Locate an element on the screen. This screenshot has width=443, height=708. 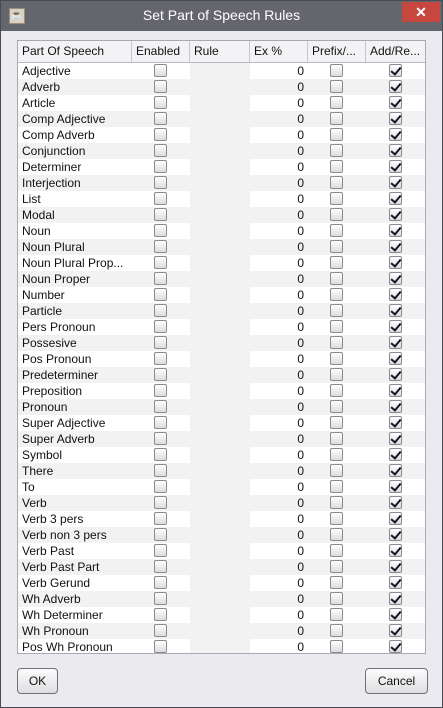
table-row: Noun 0 is located at coordinates (221, 231).